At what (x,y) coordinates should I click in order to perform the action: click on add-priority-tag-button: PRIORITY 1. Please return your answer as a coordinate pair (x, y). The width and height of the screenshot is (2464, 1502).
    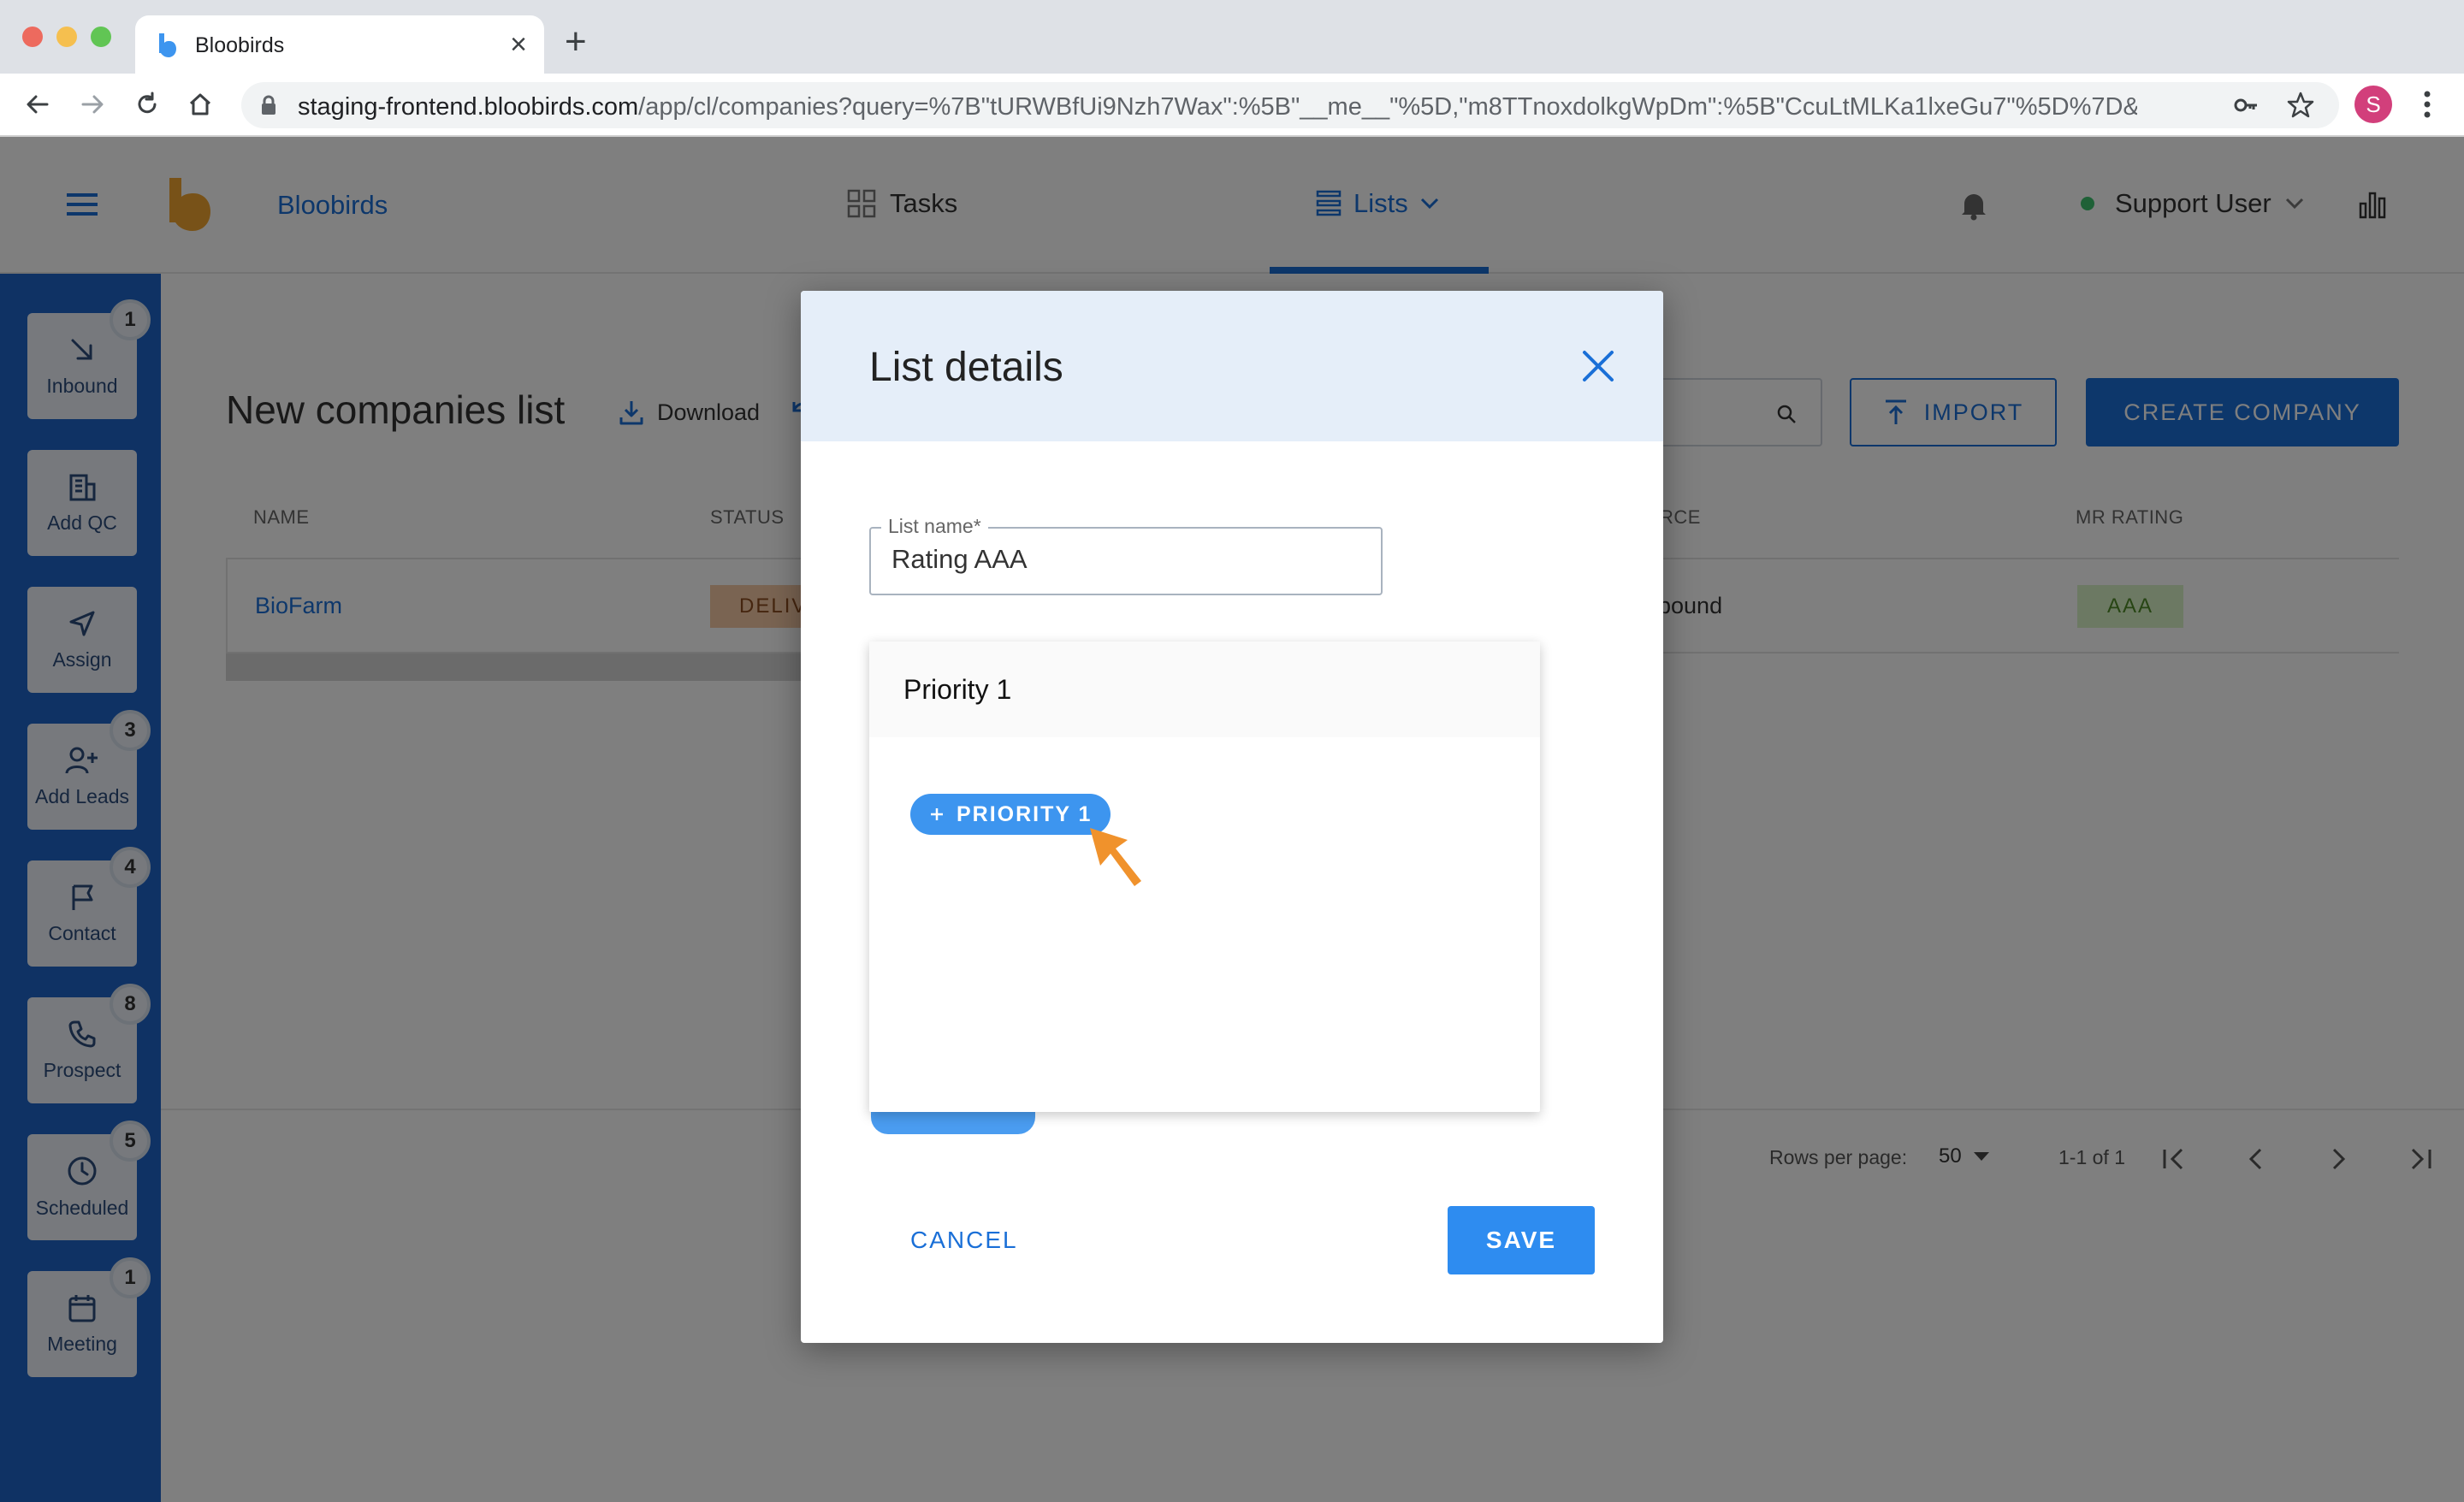
    Looking at the image, I should click on (1010, 814).